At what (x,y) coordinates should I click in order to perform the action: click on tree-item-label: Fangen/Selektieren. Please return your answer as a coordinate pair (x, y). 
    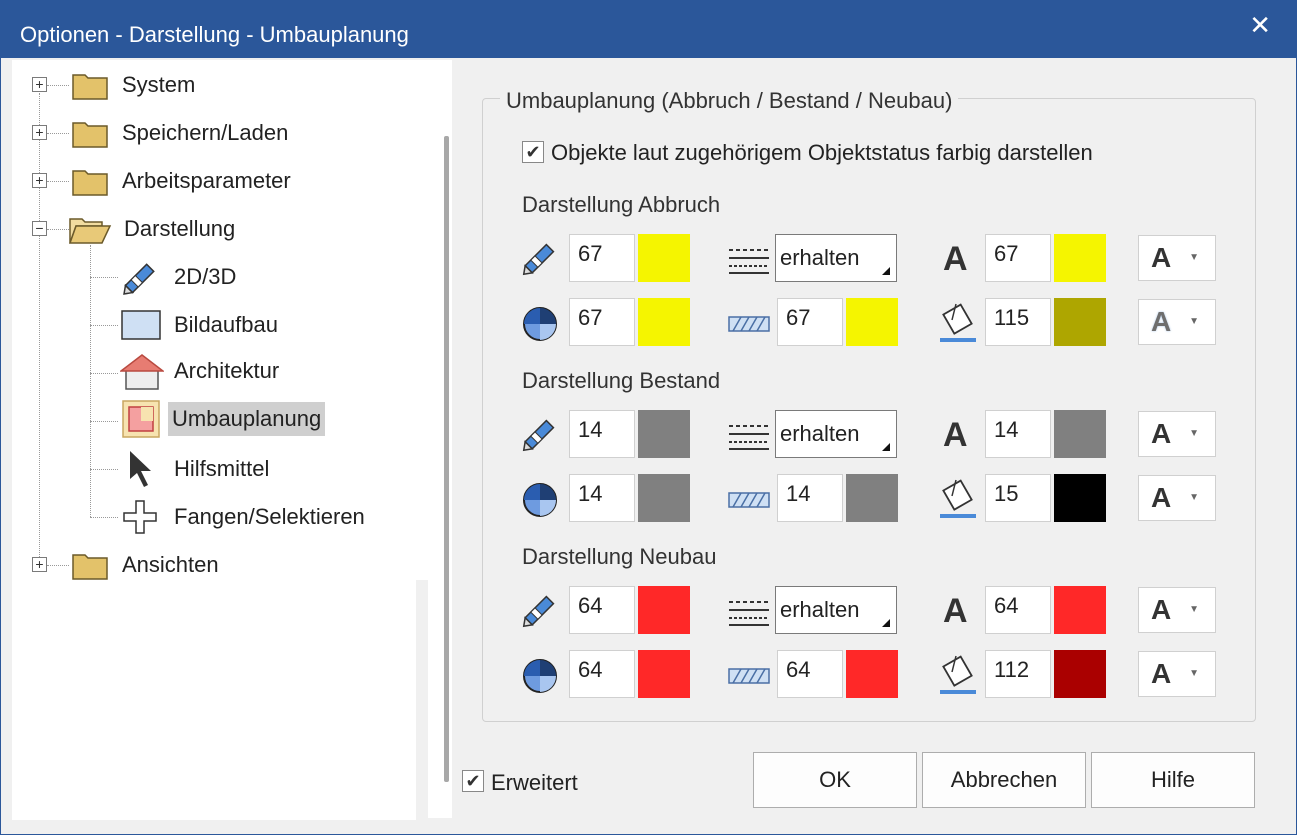
    Looking at the image, I should click on (269, 516).